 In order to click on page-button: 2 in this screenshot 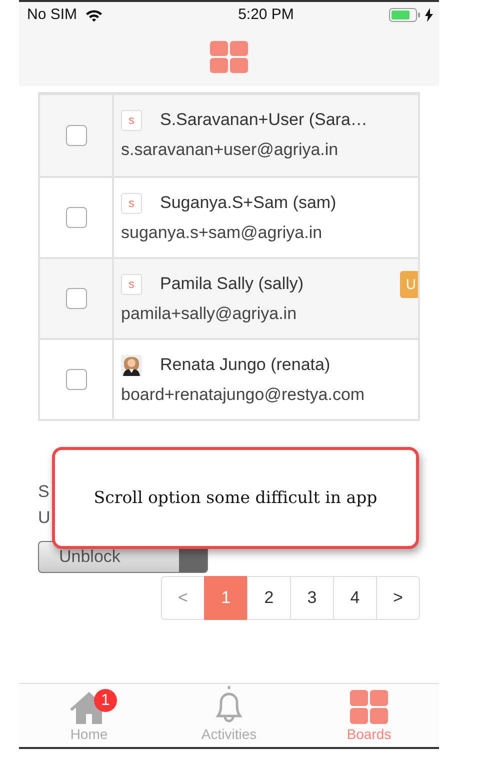, I will do `click(269, 598)`.